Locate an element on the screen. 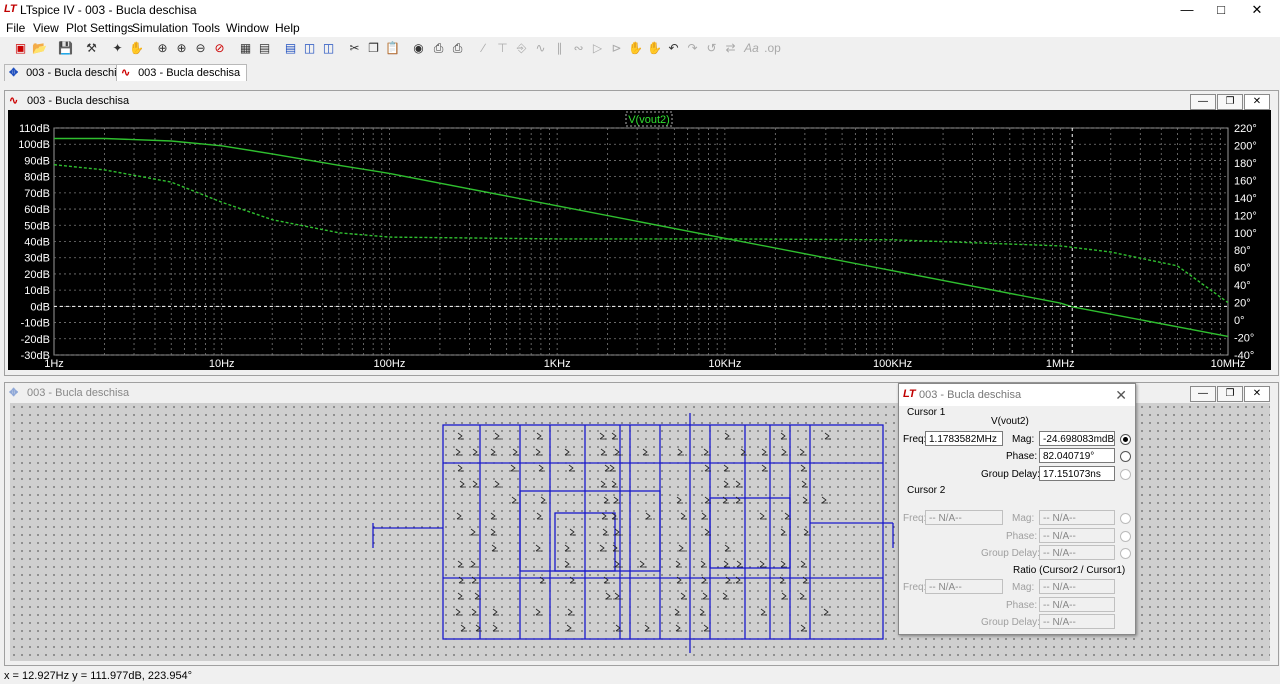 The height and width of the screenshot is (684, 1280). mirror-icon: ⇄ is located at coordinates (730, 48).